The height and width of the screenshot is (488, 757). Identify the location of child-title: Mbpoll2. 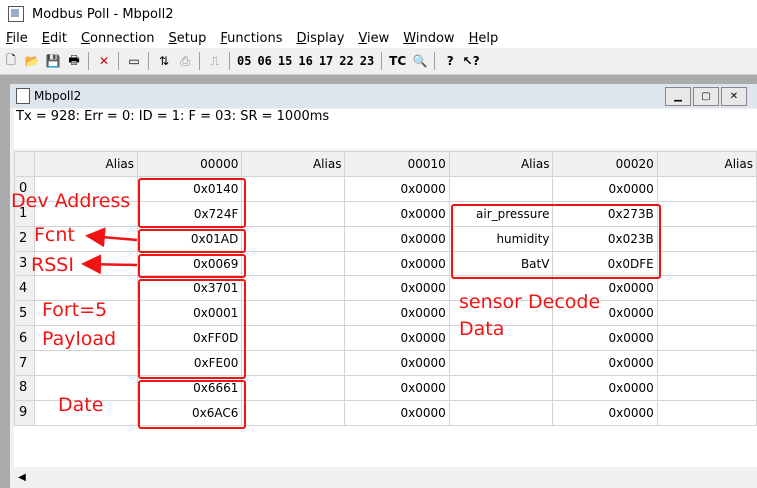
(58, 96).